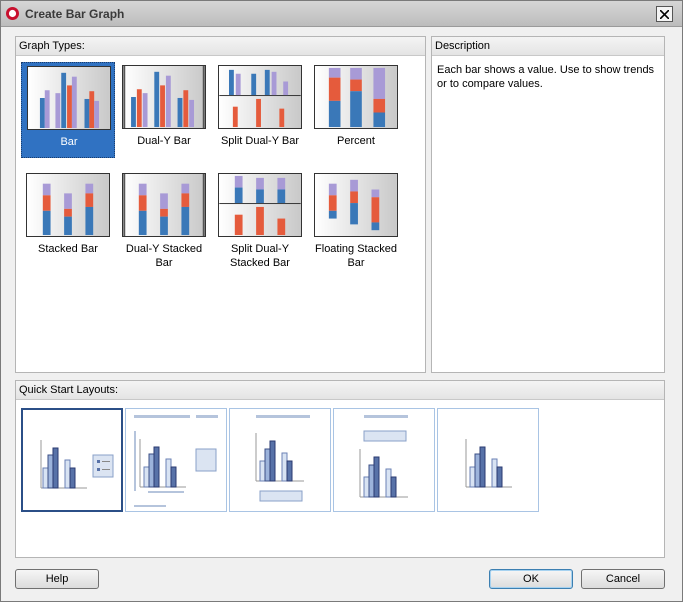 The width and height of the screenshot is (683, 602). What do you see at coordinates (488, 463) in the screenshot?
I see `layout-chart-only-icon` at bounding box center [488, 463].